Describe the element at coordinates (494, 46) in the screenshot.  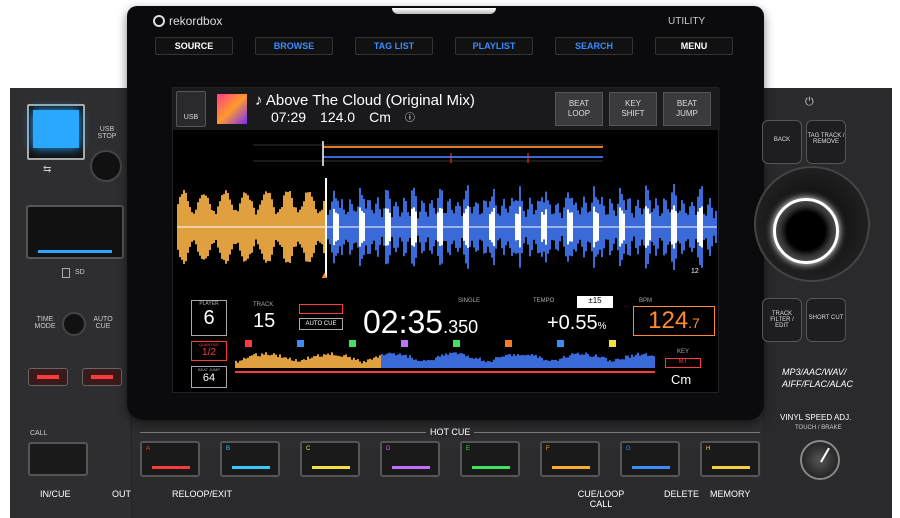
I see `playlist-button: PLAYLIST` at that location.